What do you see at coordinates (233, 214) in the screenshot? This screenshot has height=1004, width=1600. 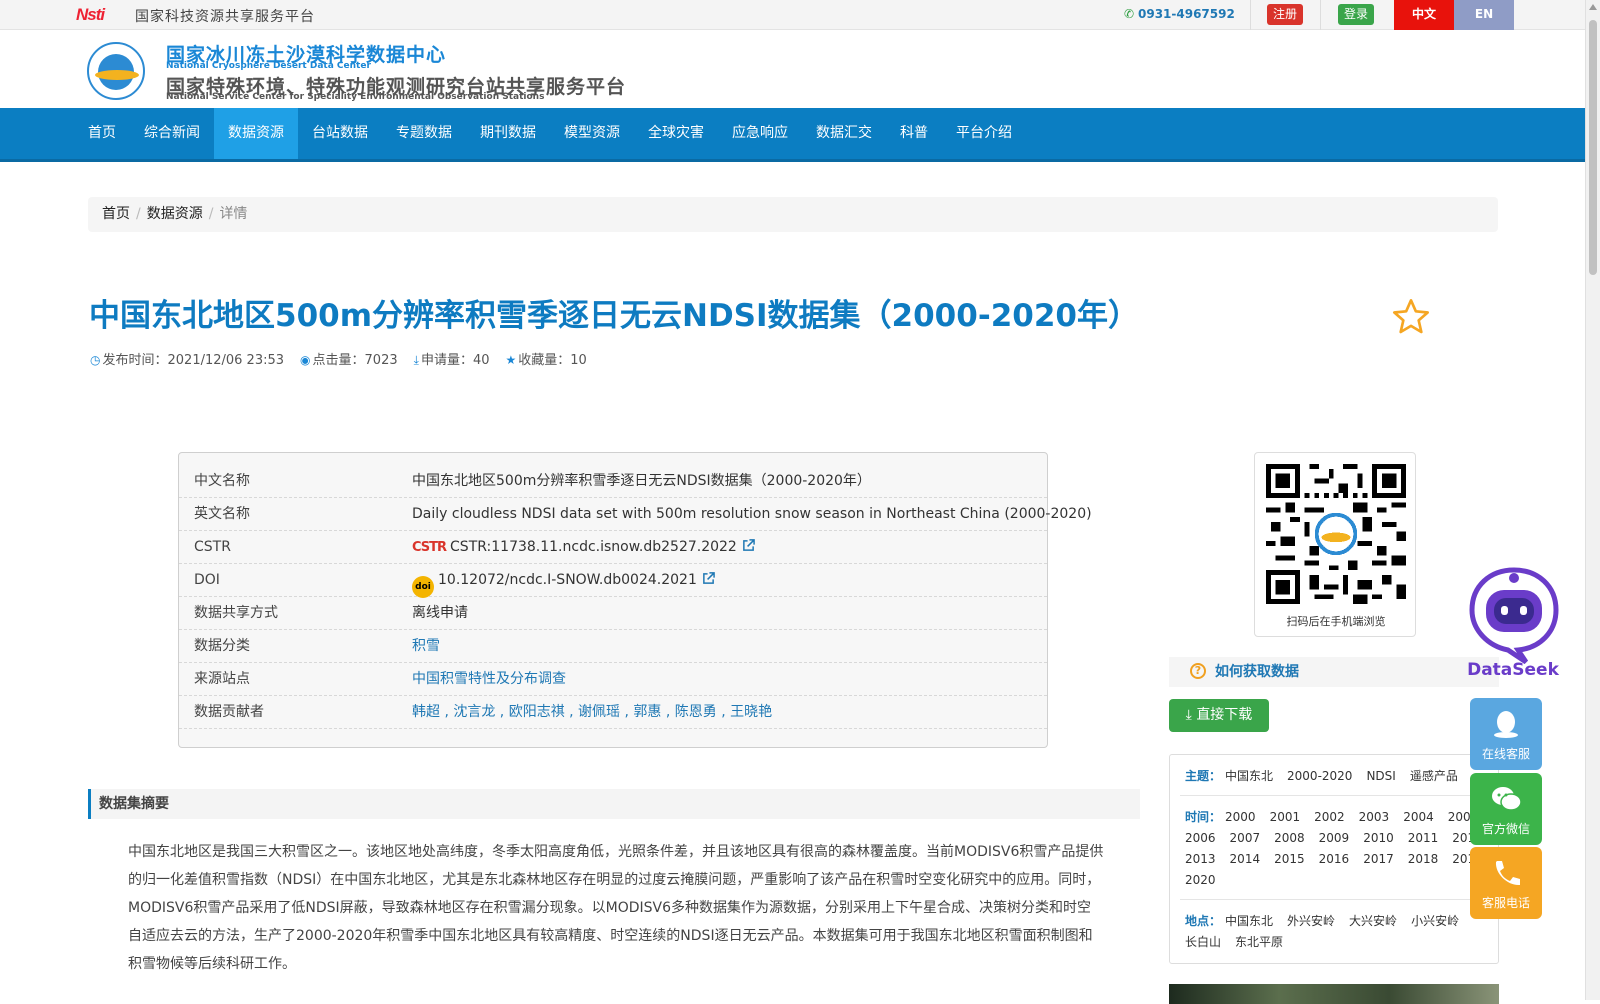 I see `breadcrumb-current: 详情` at bounding box center [233, 214].